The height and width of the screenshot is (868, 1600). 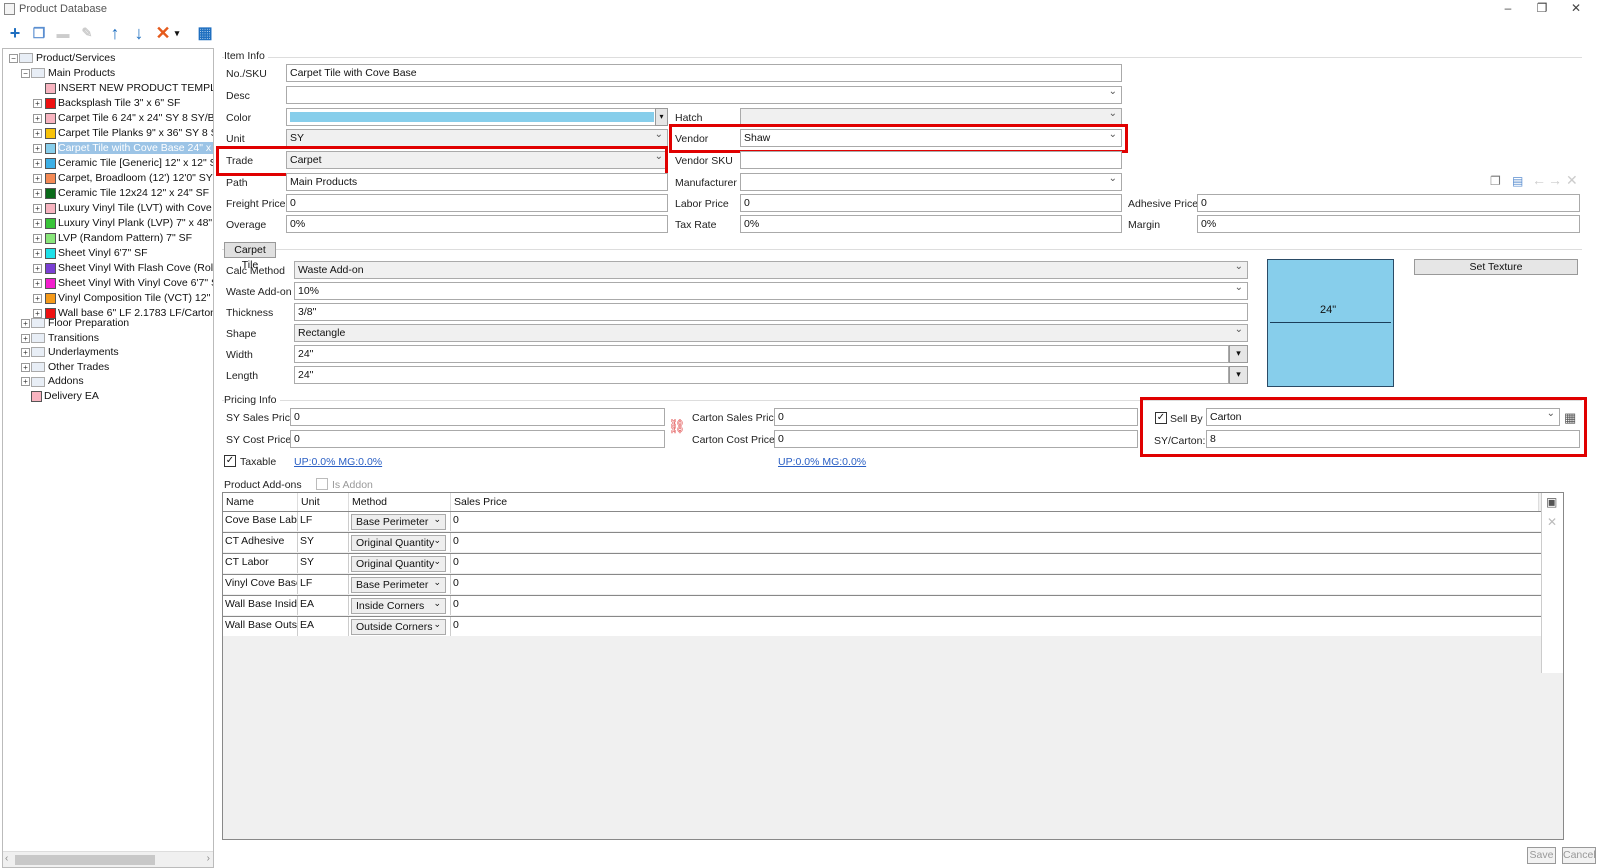 What do you see at coordinates (761, 354) in the screenshot?
I see `width-input: 24"` at bounding box center [761, 354].